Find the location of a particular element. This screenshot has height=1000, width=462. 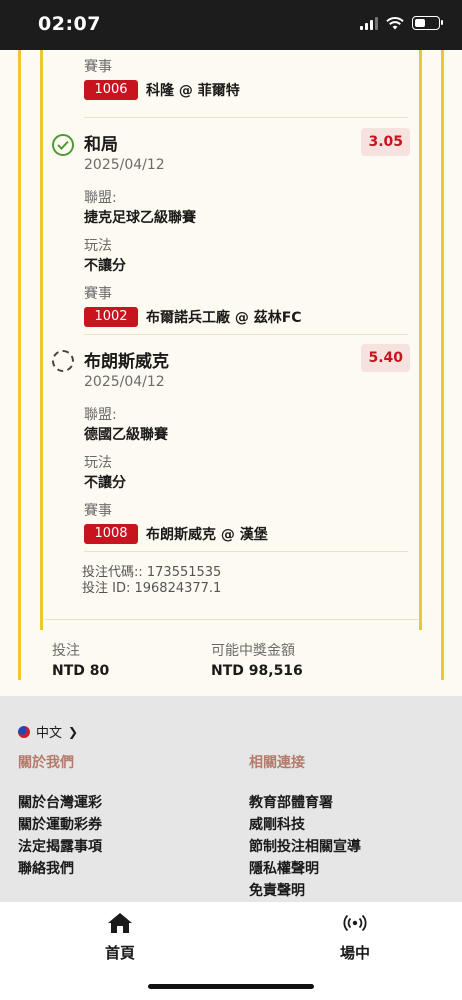

match-code-badge: 1008 is located at coordinates (111, 534).